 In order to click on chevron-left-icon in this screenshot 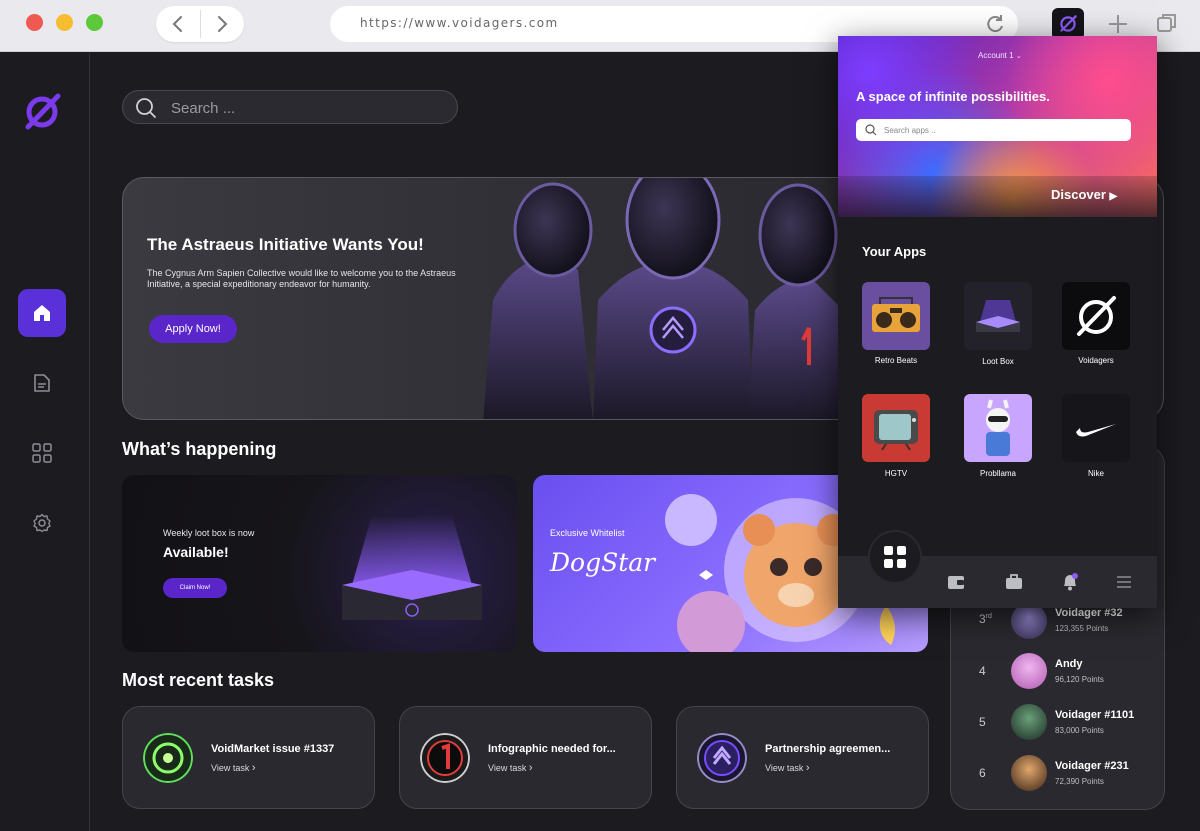, I will do `click(177, 24)`.